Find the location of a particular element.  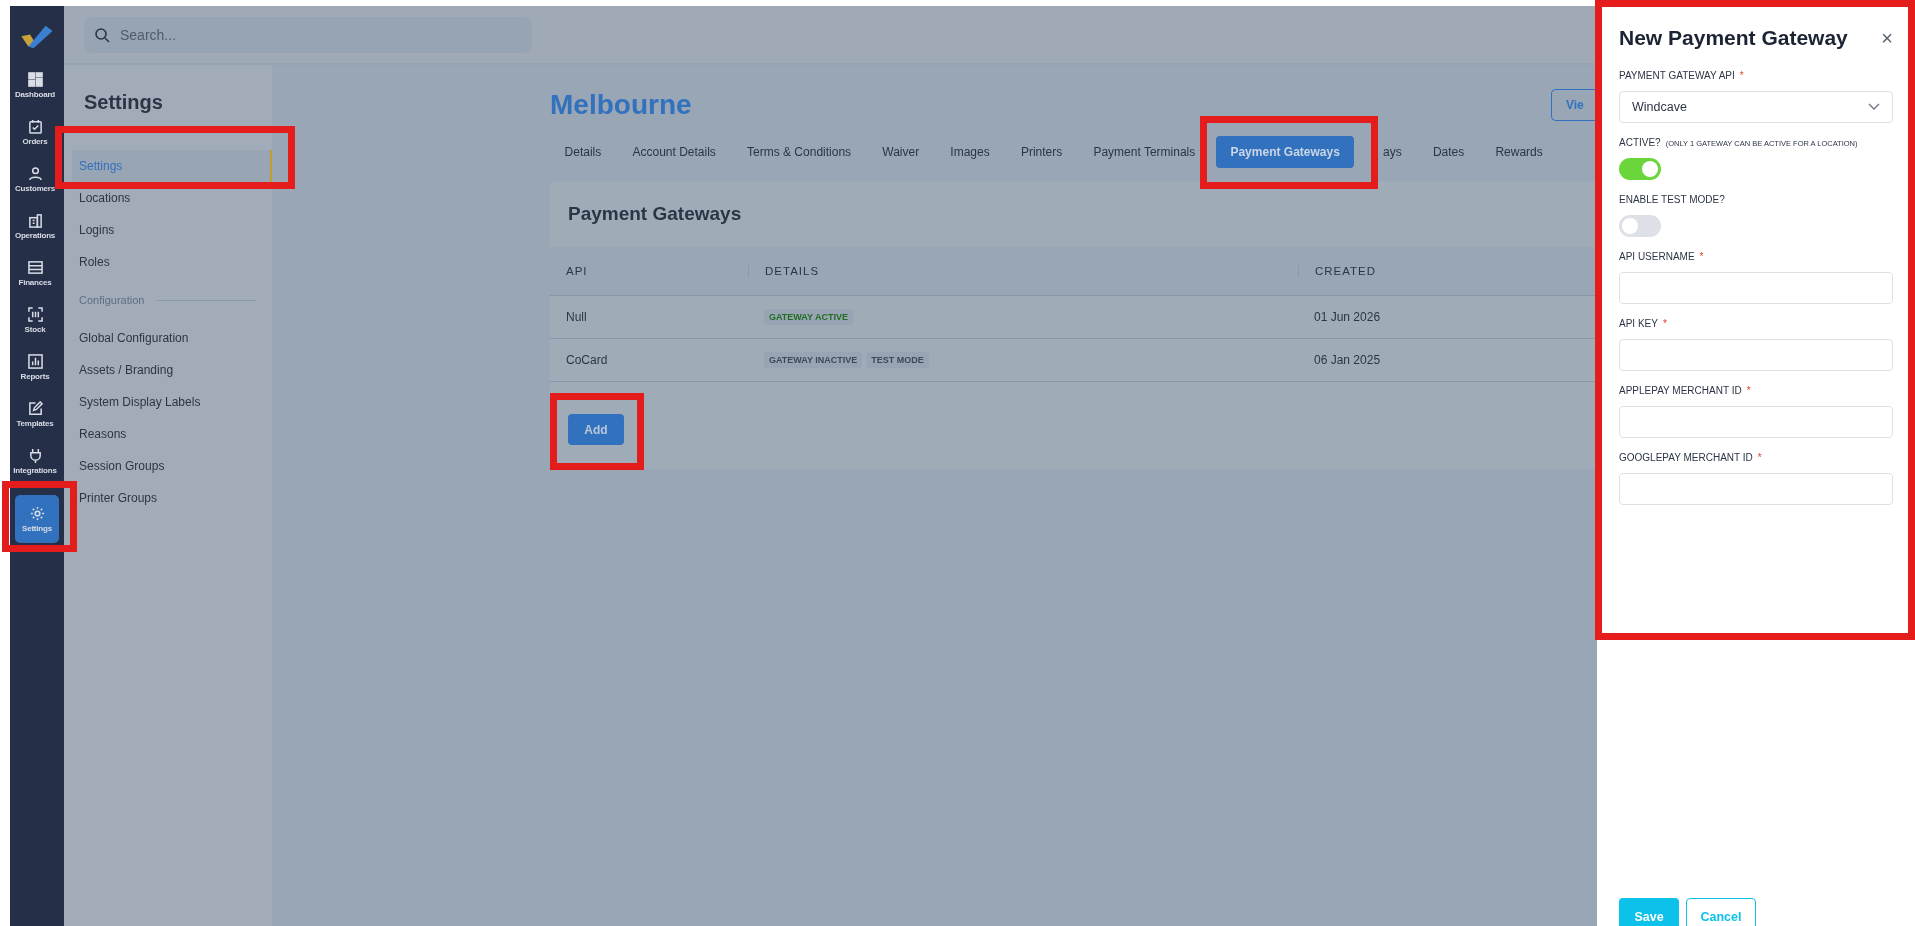

sidebar-item: Assets / Branding is located at coordinates (172, 370).